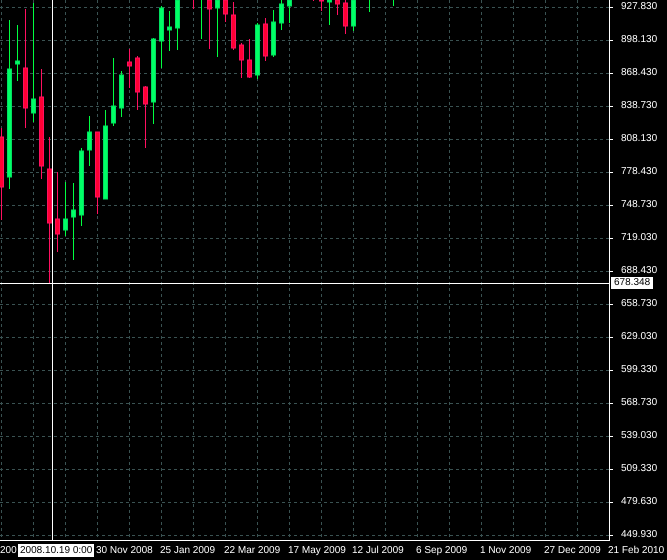 The width and height of the screenshot is (667, 560). What do you see at coordinates (317, 550) in the screenshot?
I see `time-label: 17 May 2009` at bounding box center [317, 550].